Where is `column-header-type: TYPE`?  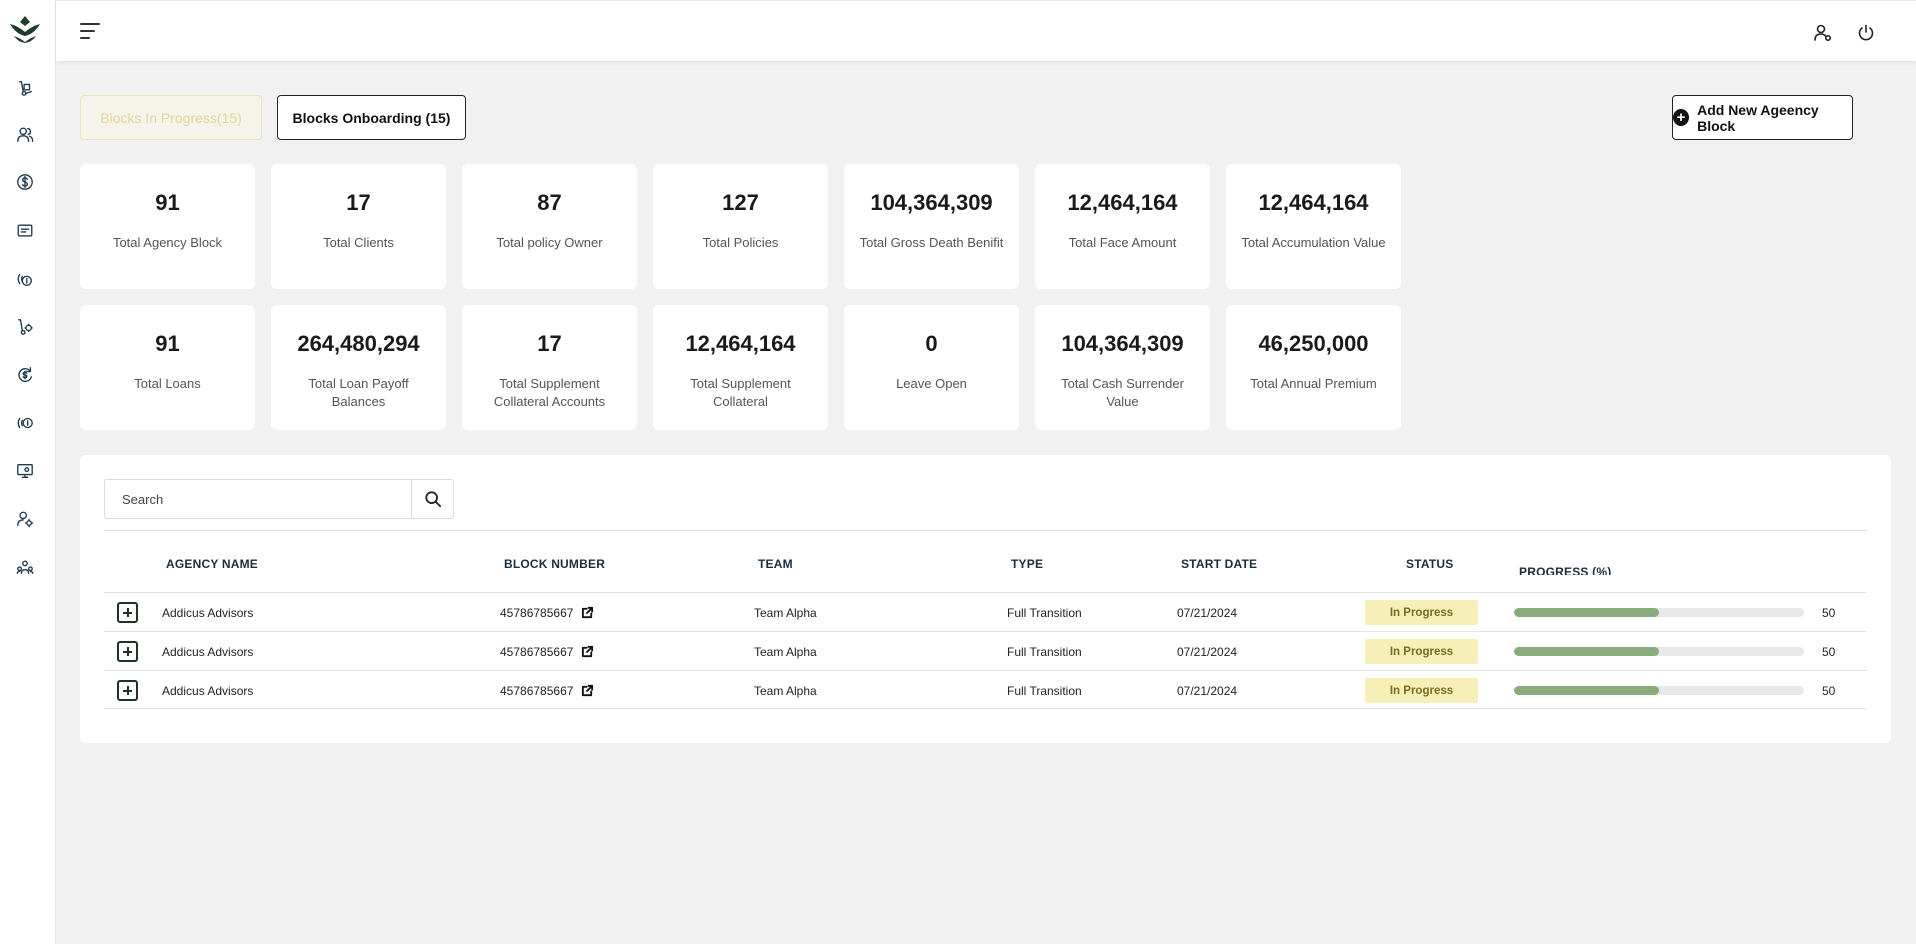
column-header-type: TYPE is located at coordinates (1027, 564).